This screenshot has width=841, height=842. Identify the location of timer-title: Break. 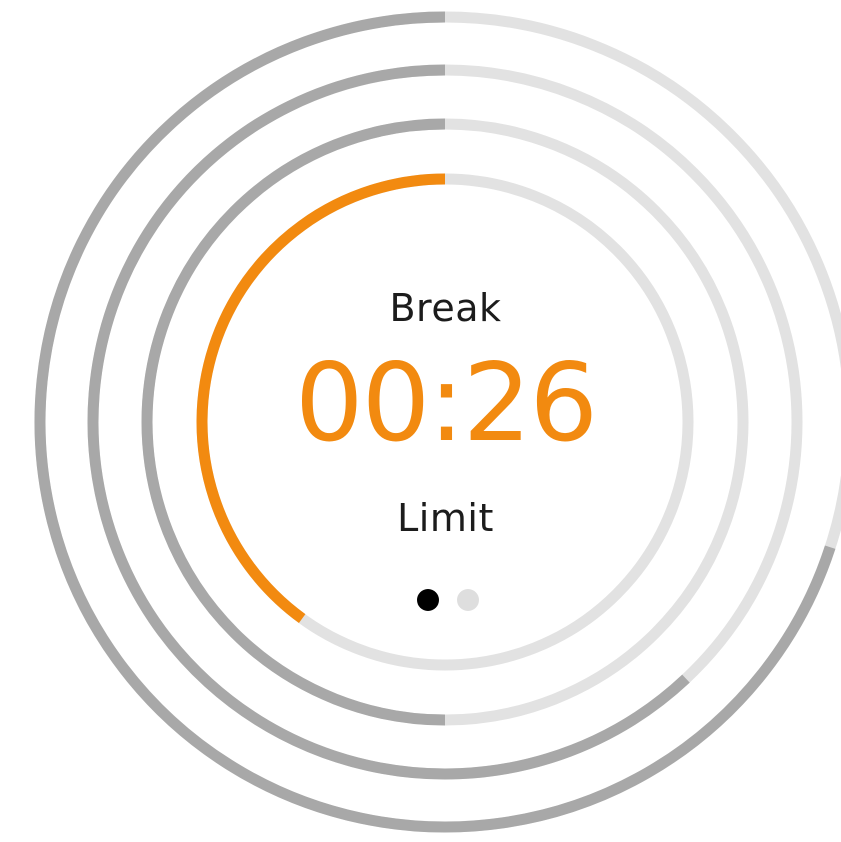
(445, 308).